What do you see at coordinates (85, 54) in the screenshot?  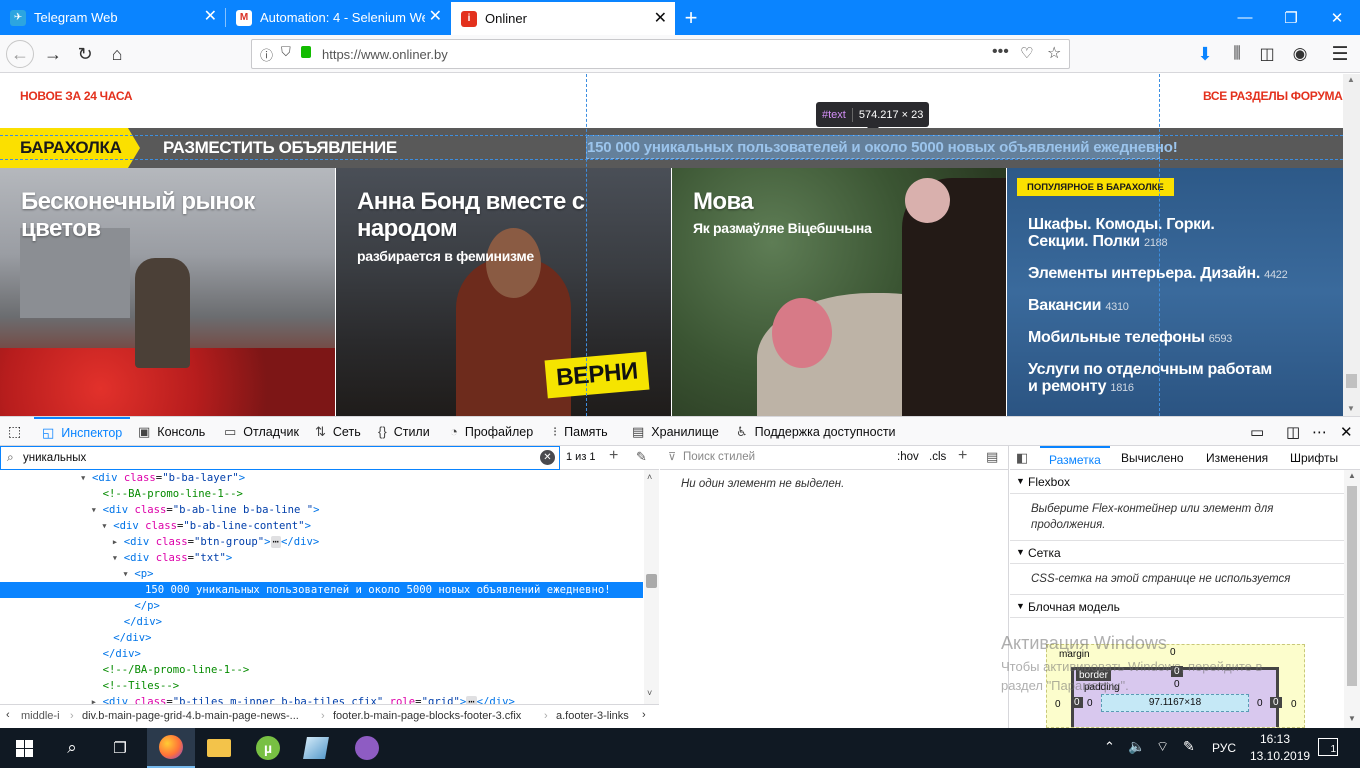 I see `reload-icon: ↻` at bounding box center [85, 54].